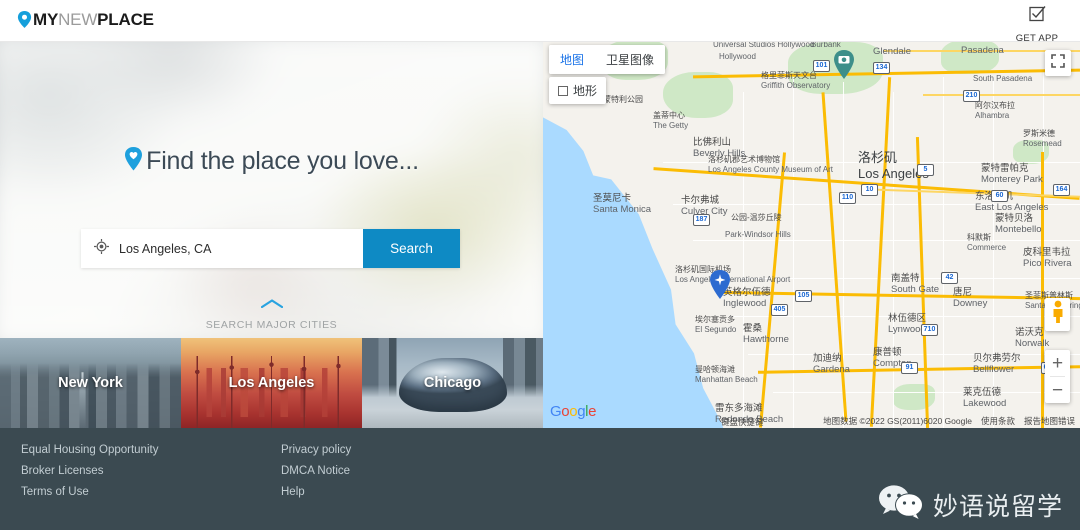  Describe the element at coordinates (1037, 16) in the screenshot. I see `checkbox-check-icon` at that location.